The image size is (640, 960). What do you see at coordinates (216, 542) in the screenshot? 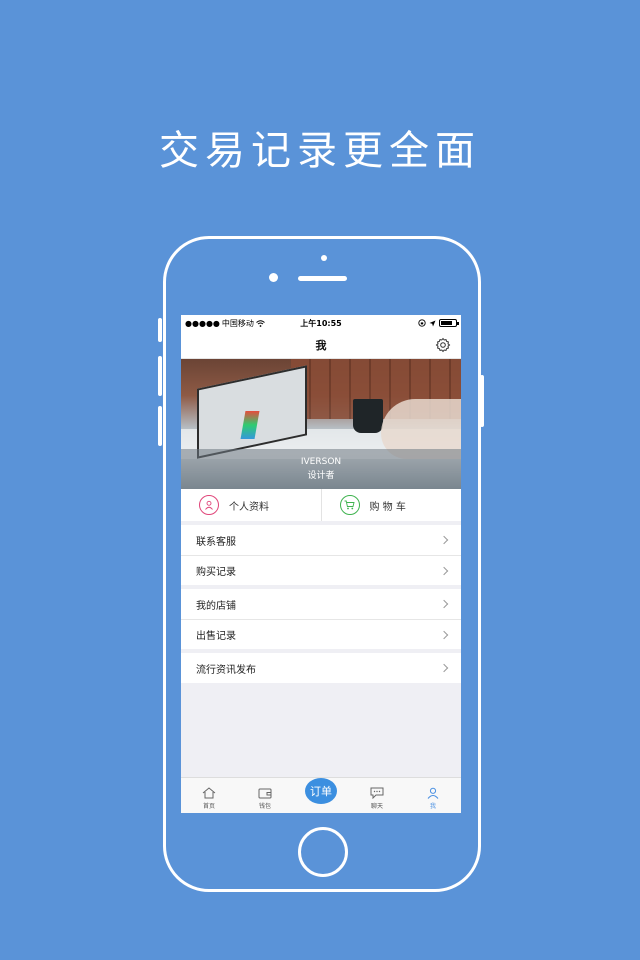
I see `menu-item-label: 联系客服` at bounding box center [216, 542].